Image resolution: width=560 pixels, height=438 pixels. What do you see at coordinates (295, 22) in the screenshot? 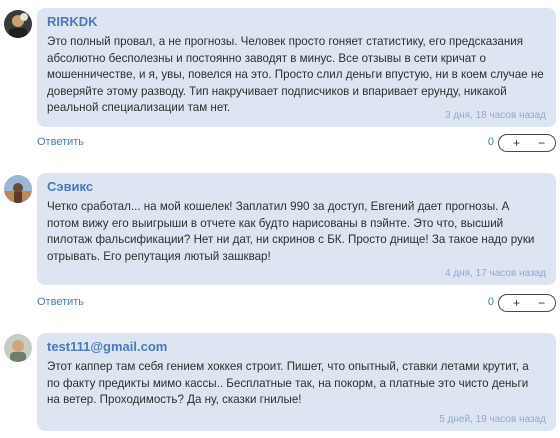
I see `comment-author: RIRKDK` at bounding box center [295, 22].